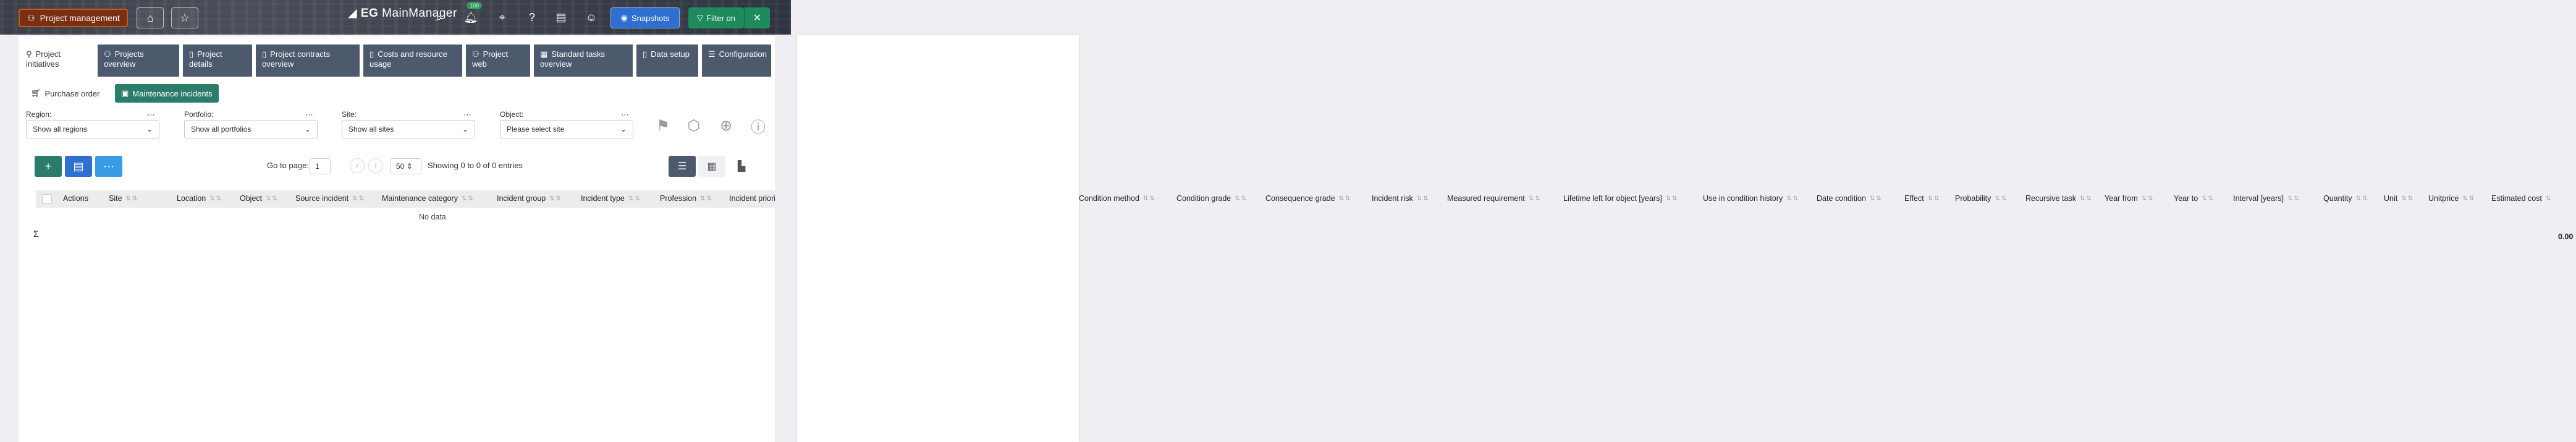  What do you see at coordinates (1486, 198) in the screenshot?
I see `col-label: Measured requirement` at bounding box center [1486, 198].